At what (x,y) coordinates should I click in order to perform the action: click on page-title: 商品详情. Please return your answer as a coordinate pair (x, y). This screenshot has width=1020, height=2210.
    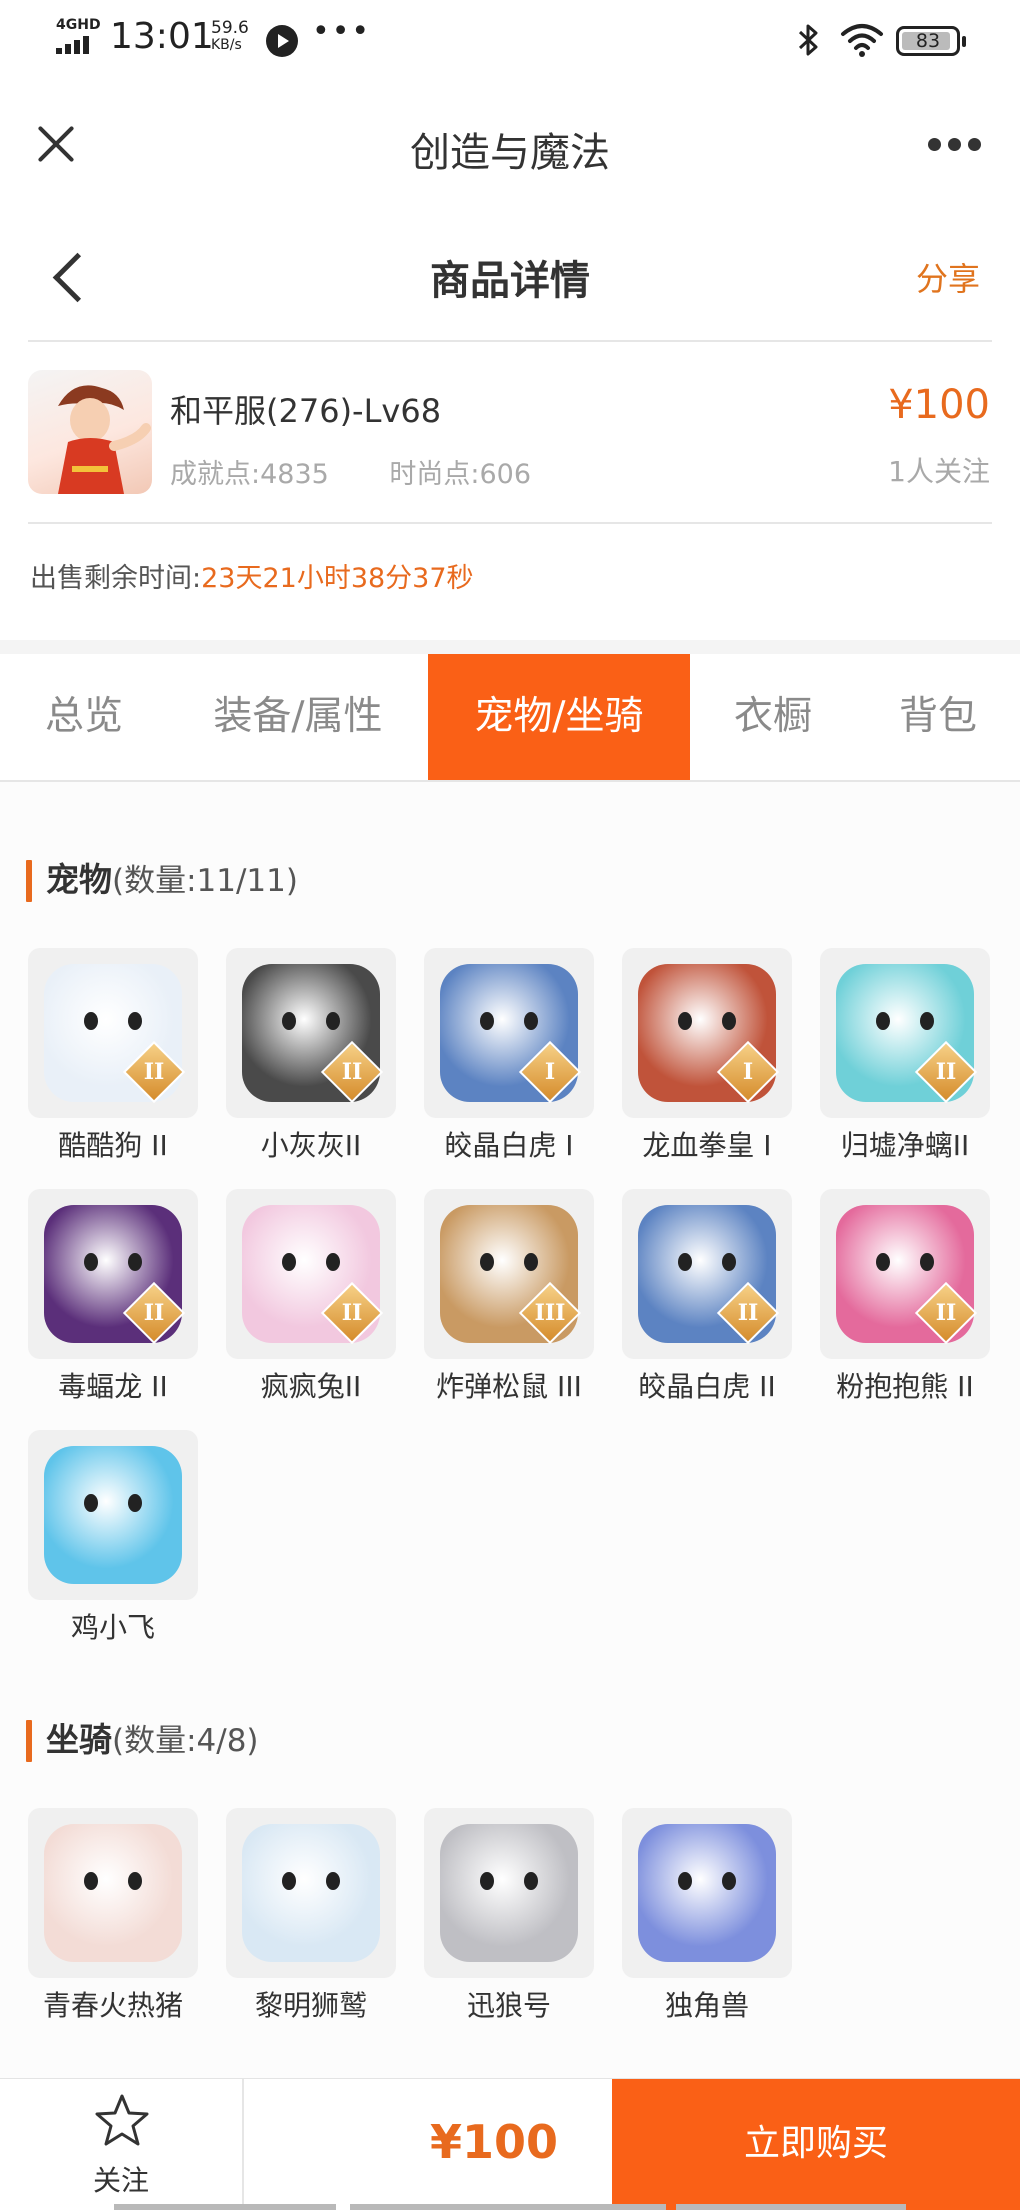
    Looking at the image, I should click on (510, 281).